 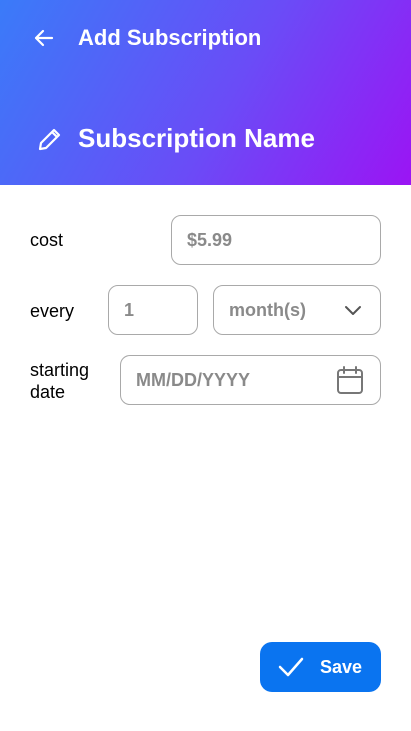 I want to click on pencil-icon, so click(x=49, y=139).